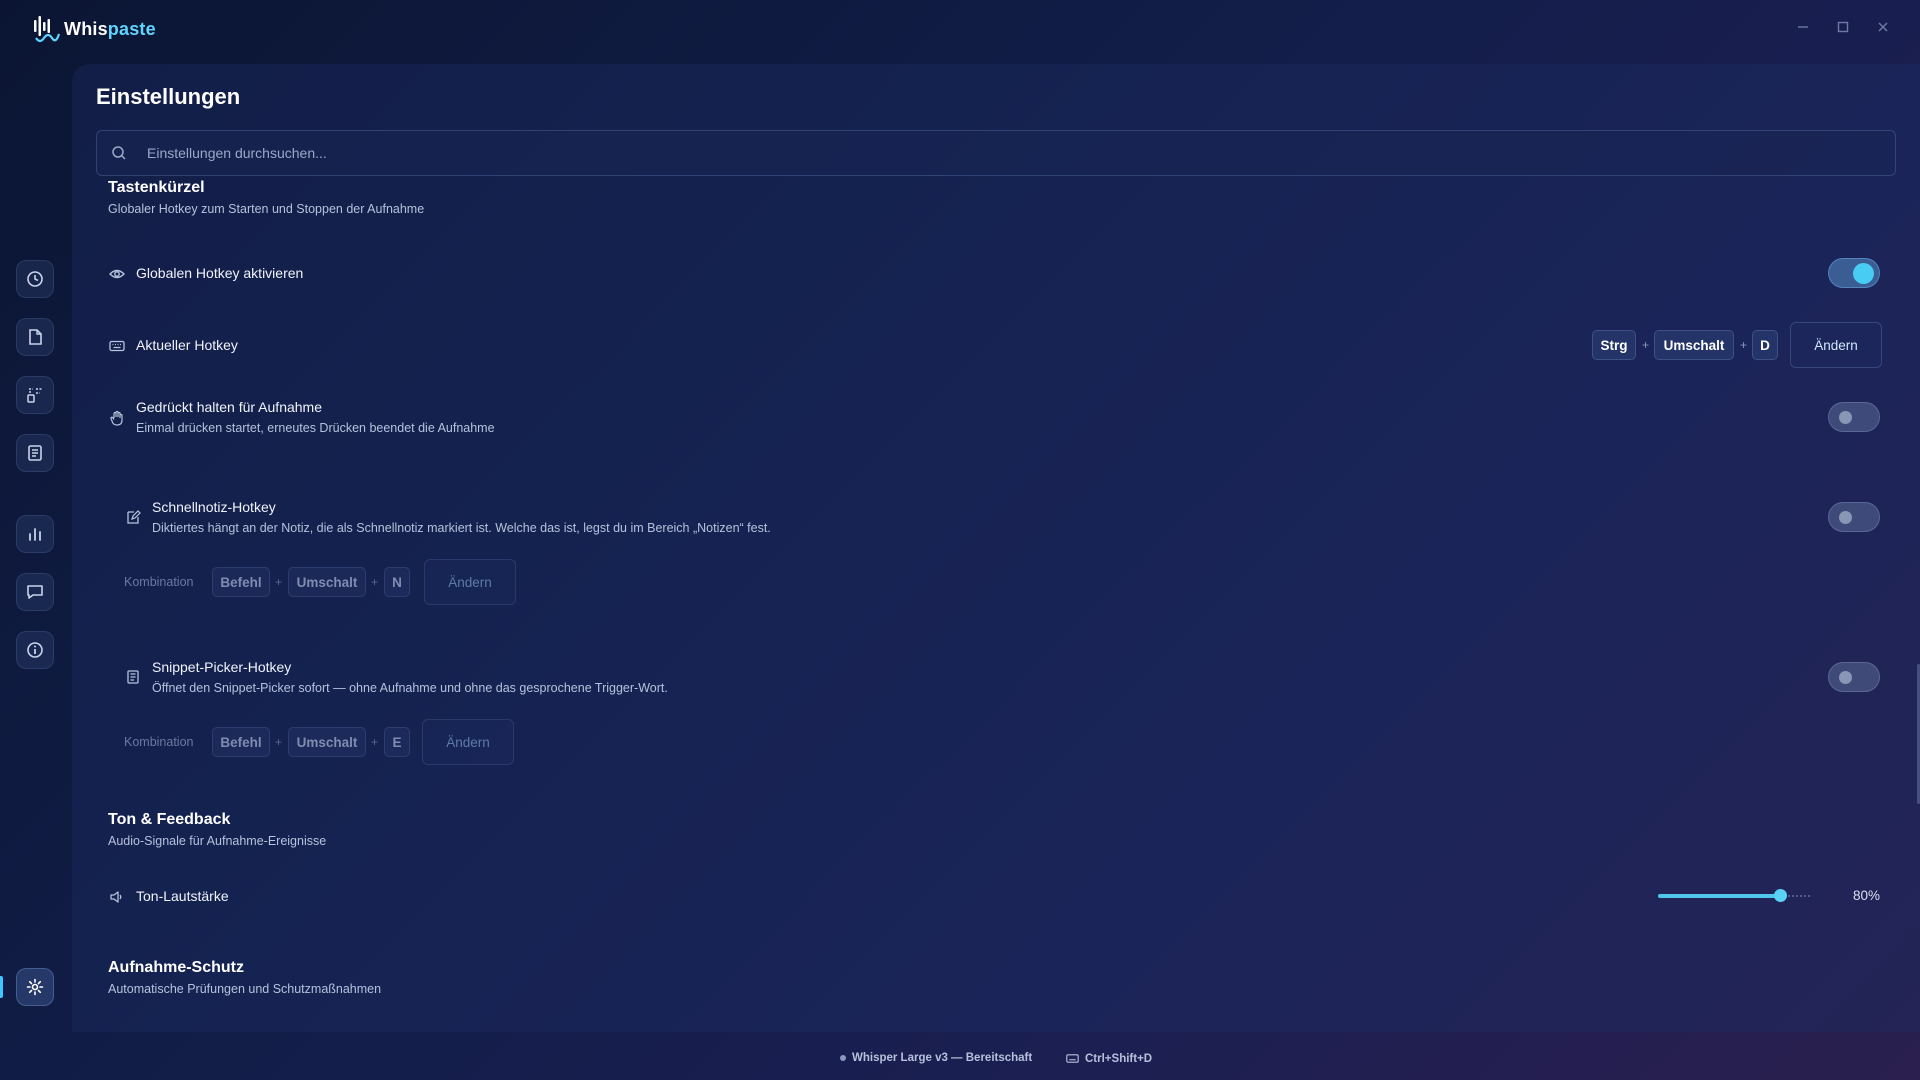  I want to click on model-status: Whisper Large v3 — Bereitschaft, so click(936, 1058).